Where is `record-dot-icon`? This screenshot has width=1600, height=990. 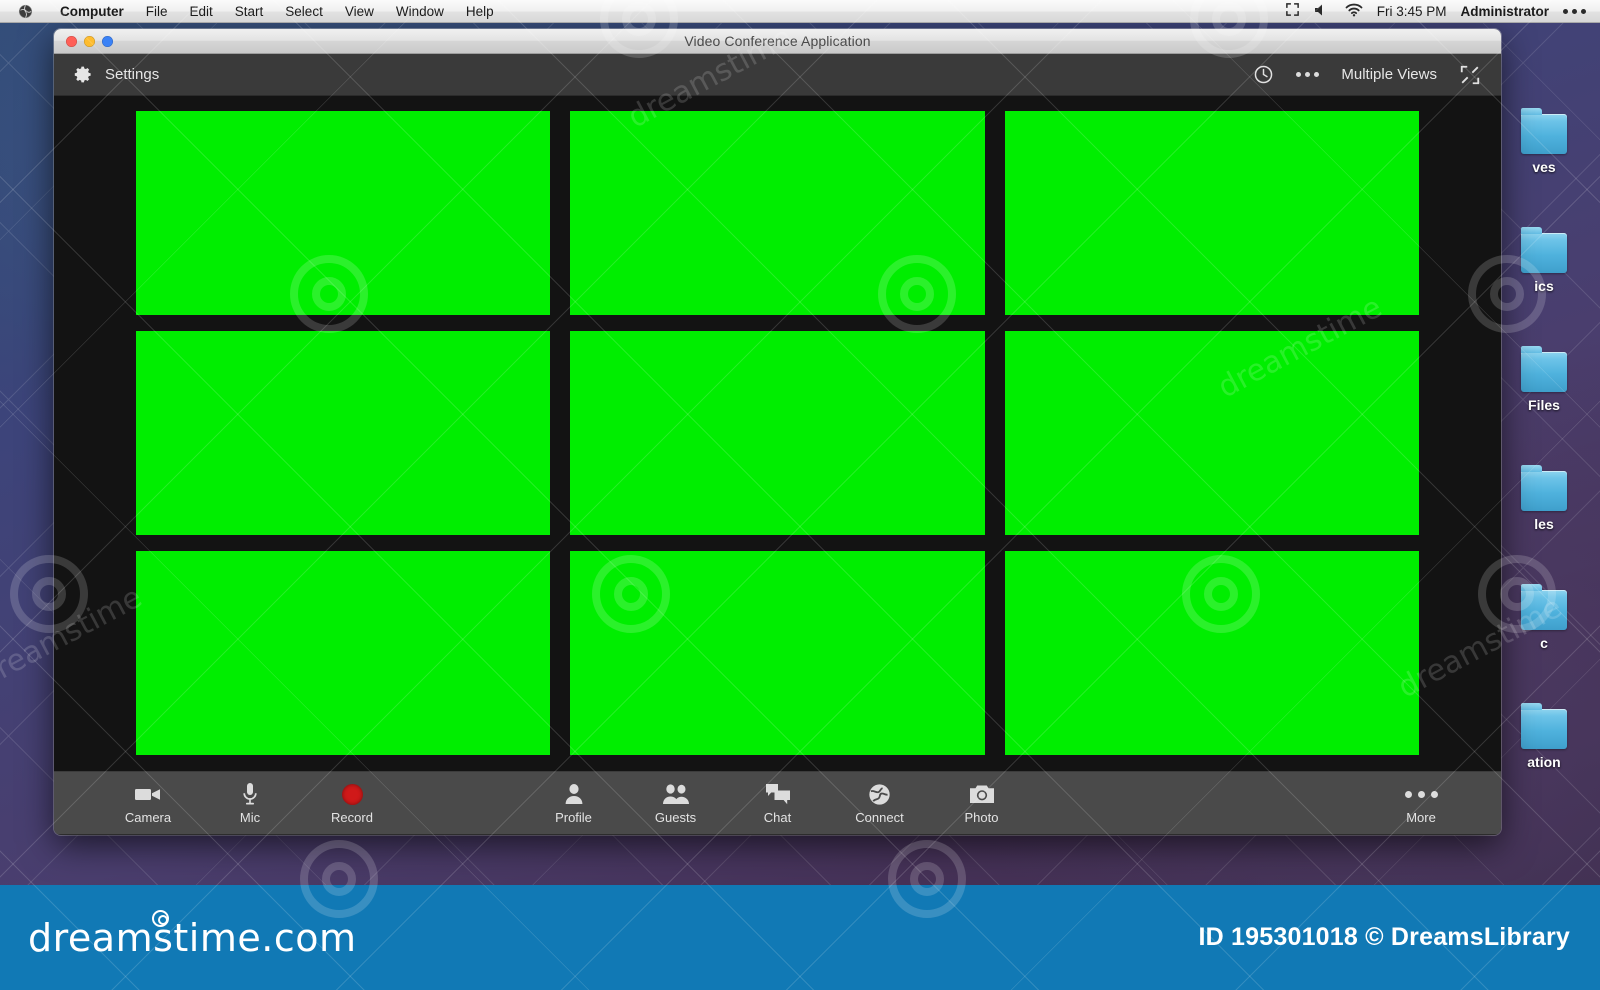 record-dot-icon is located at coordinates (352, 794).